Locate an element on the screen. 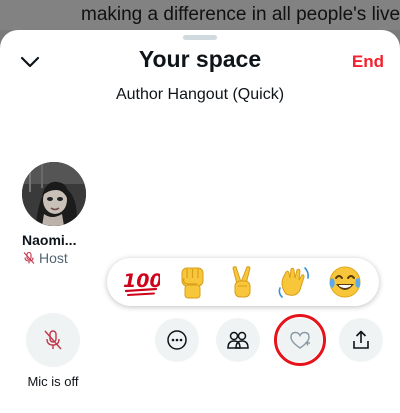  raised-fist-icon is located at coordinates (192, 283).